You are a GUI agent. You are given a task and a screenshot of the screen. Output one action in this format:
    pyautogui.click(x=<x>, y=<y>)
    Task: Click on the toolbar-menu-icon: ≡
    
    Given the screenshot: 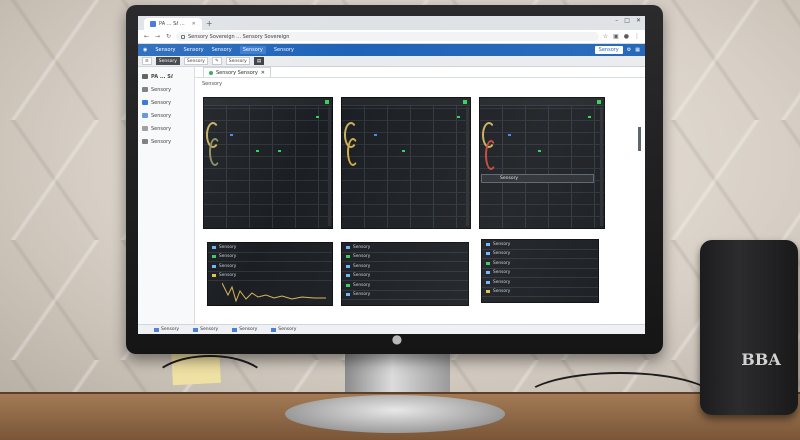 What is the action you would take?
    pyautogui.click(x=147, y=61)
    